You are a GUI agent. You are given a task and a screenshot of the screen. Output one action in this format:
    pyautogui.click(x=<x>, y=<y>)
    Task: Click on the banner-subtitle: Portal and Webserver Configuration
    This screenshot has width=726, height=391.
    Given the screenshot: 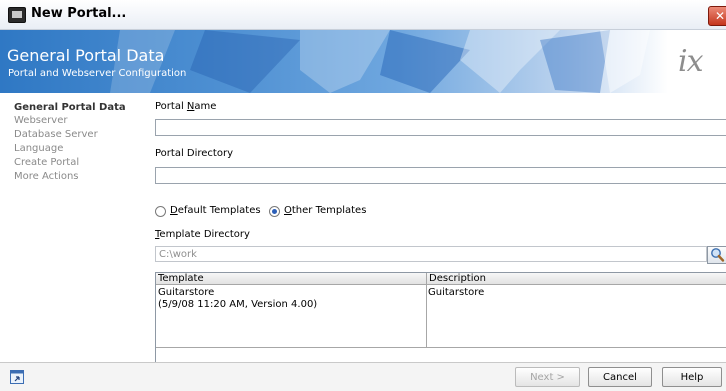 What is the action you would take?
    pyautogui.click(x=97, y=73)
    